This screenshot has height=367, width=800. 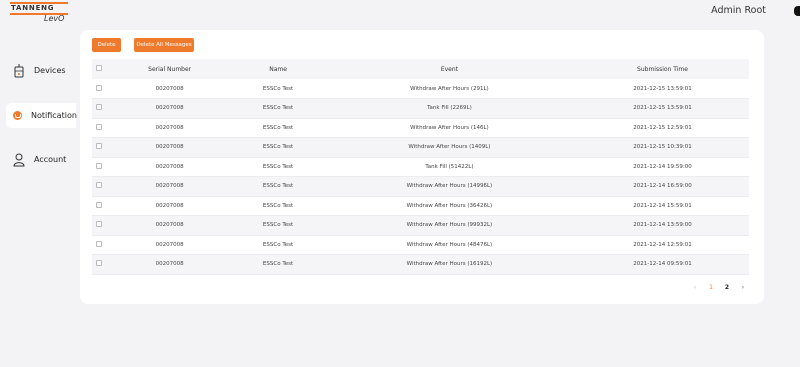 What do you see at coordinates (449, 186) in the screenshot?
I see `cell-event: Withdraw After Hours (14996L)` at bounding box center [449, 186].